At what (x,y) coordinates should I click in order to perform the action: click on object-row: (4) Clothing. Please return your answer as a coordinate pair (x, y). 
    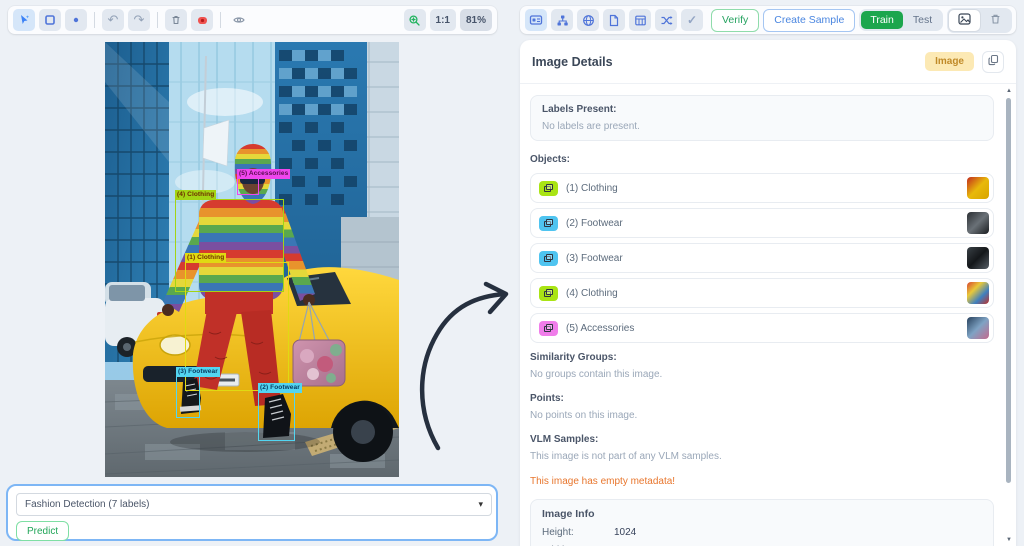
    Looking at the image, I should click on (762, 293).